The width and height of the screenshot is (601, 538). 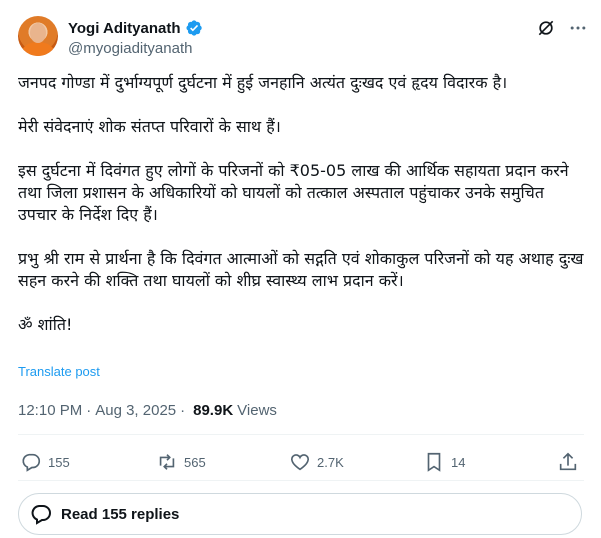 What do you see at coordinates (444, 462) in the screenshot?
I see `bookmark-button: 14` at bounding box center [444, 462].